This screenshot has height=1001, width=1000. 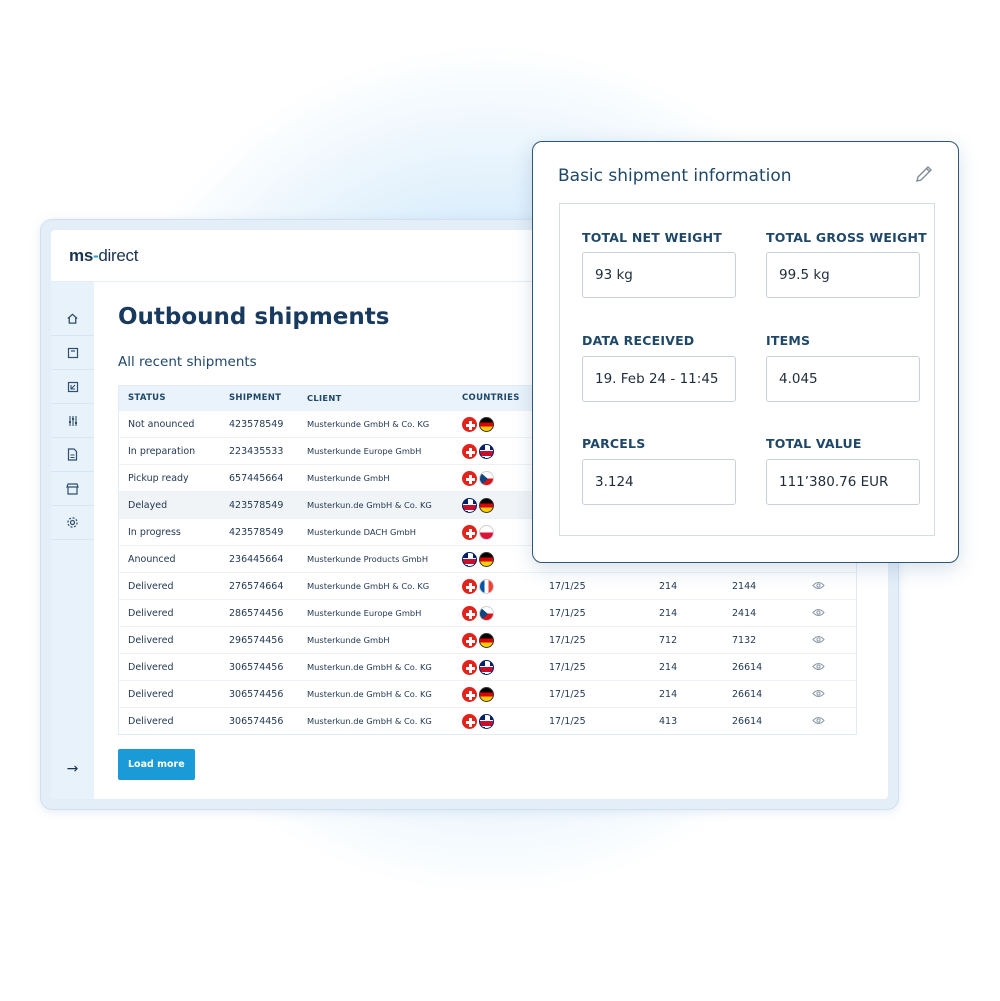 What do you see at coordinates (348, 478) in the screenshot?
I see `client-cell: Musterkunde GmbH` at bounding box center [348, 478].